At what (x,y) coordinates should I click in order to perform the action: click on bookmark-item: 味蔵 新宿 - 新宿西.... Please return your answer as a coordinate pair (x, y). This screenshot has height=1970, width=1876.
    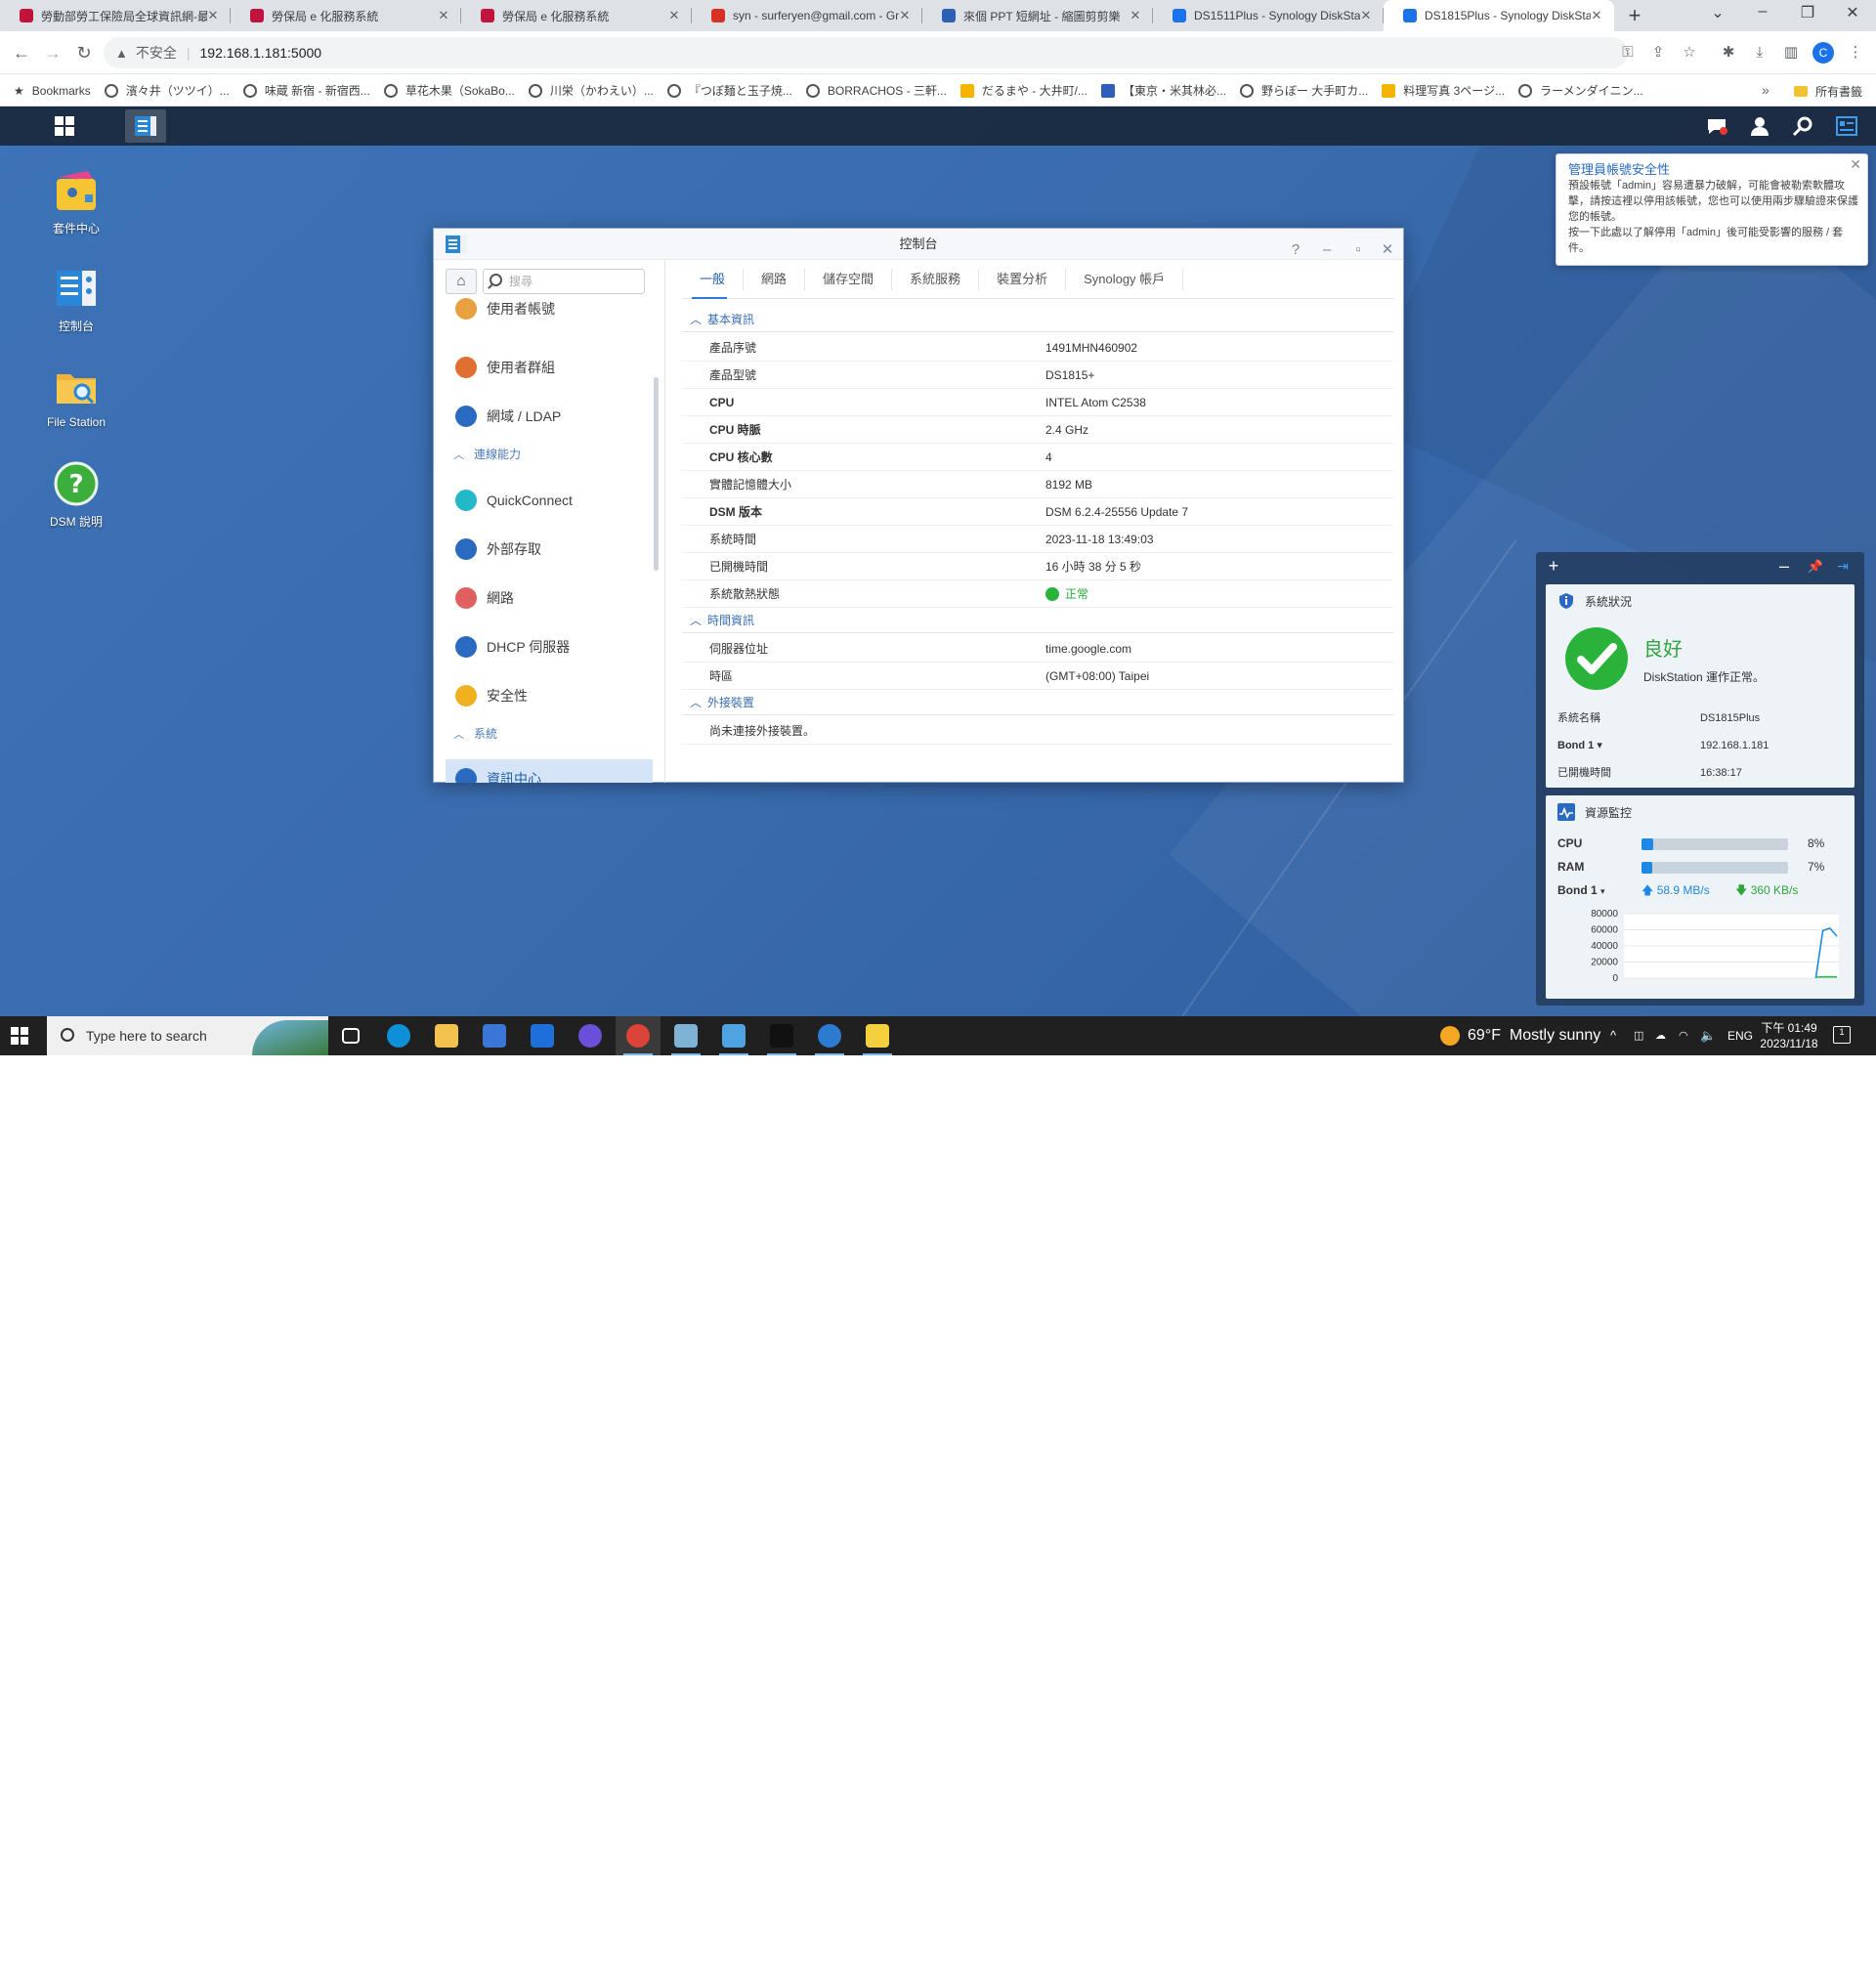
    Looking at the image, I should click on (306, 90).